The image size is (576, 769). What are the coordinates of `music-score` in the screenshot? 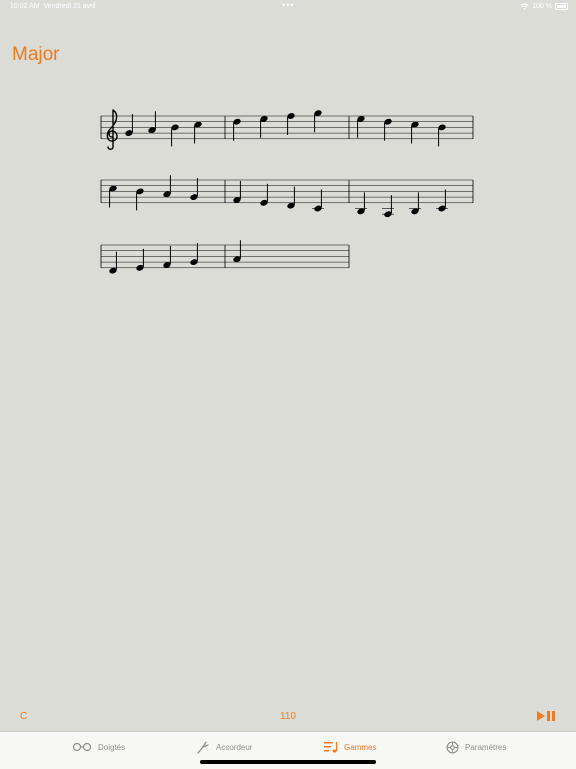 It's located at (287, 191).